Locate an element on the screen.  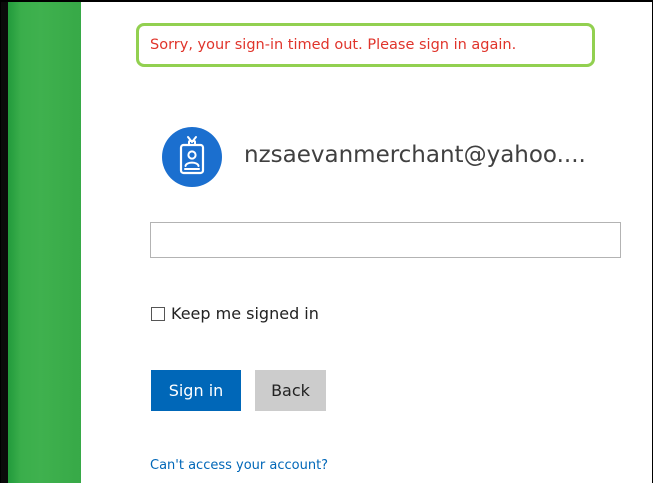
id-badge-icon is located at coordinates (192, 157).